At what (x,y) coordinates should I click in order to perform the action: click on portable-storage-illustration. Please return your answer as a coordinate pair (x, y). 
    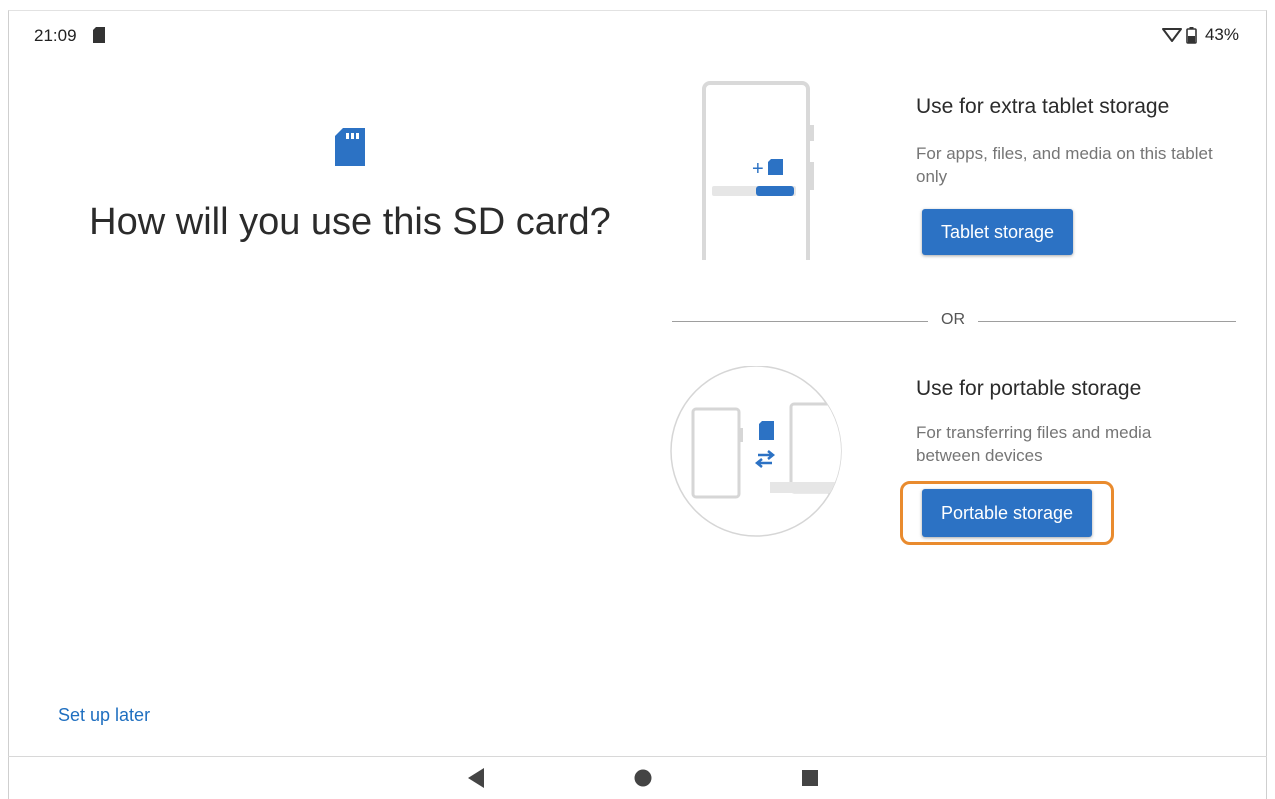
    Looking at the image, I should click on (756, 451).